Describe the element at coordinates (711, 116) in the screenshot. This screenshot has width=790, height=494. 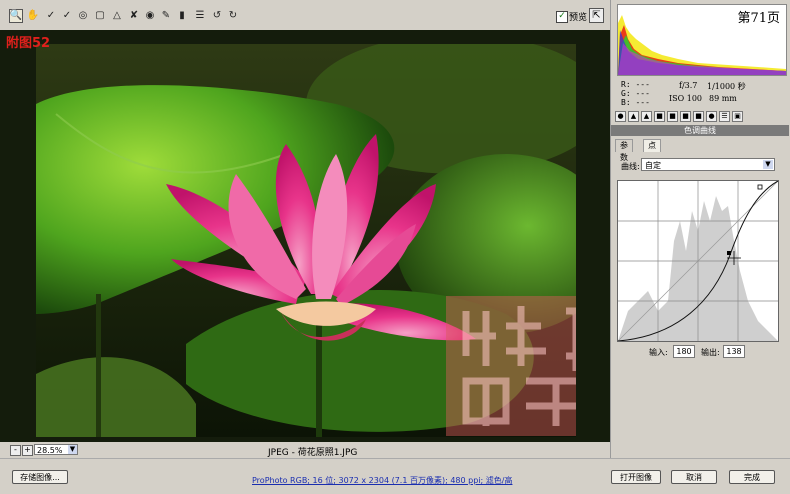
I see `camera-calibration-tab-icon: ●` at that location.